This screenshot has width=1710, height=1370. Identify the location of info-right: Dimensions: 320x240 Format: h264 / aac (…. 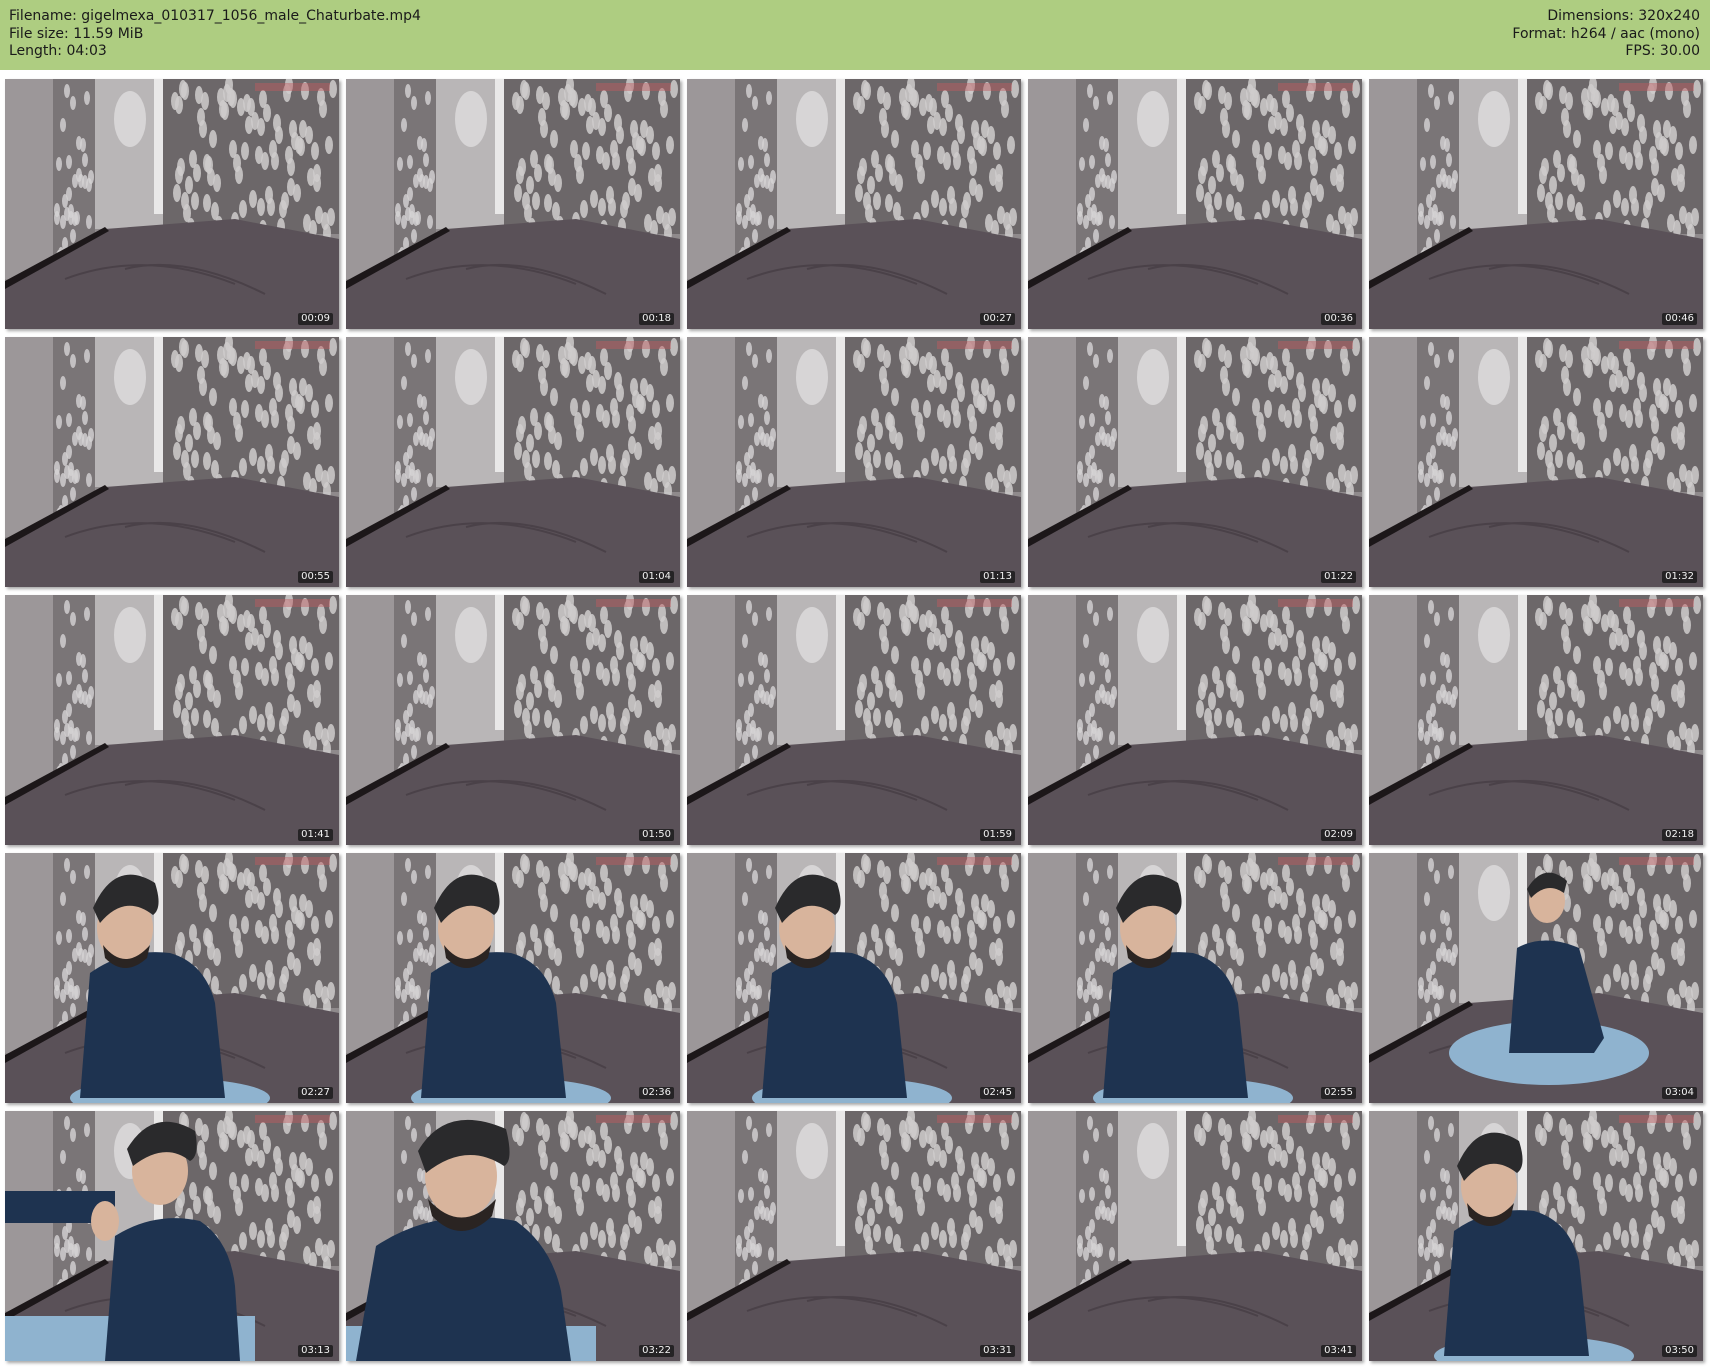
(1606, 34).